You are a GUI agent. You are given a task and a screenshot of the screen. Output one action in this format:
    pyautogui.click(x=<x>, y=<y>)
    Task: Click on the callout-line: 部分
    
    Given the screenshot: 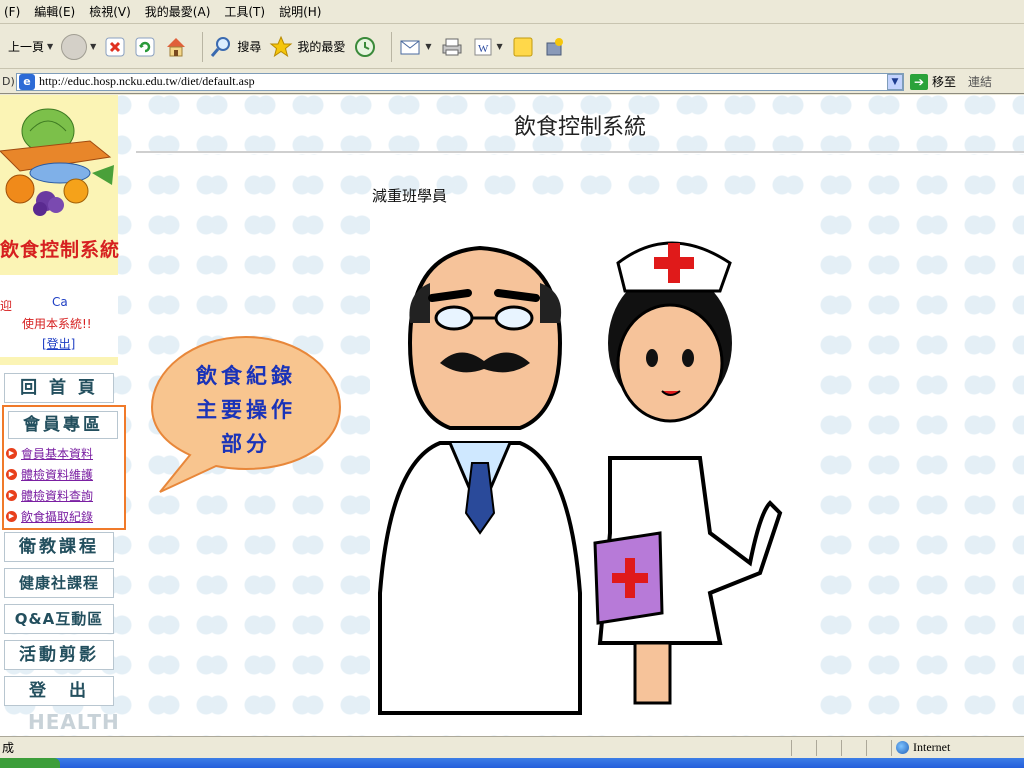 What is the action you would take?
    pyautogui.click(x=246, y=444)
    